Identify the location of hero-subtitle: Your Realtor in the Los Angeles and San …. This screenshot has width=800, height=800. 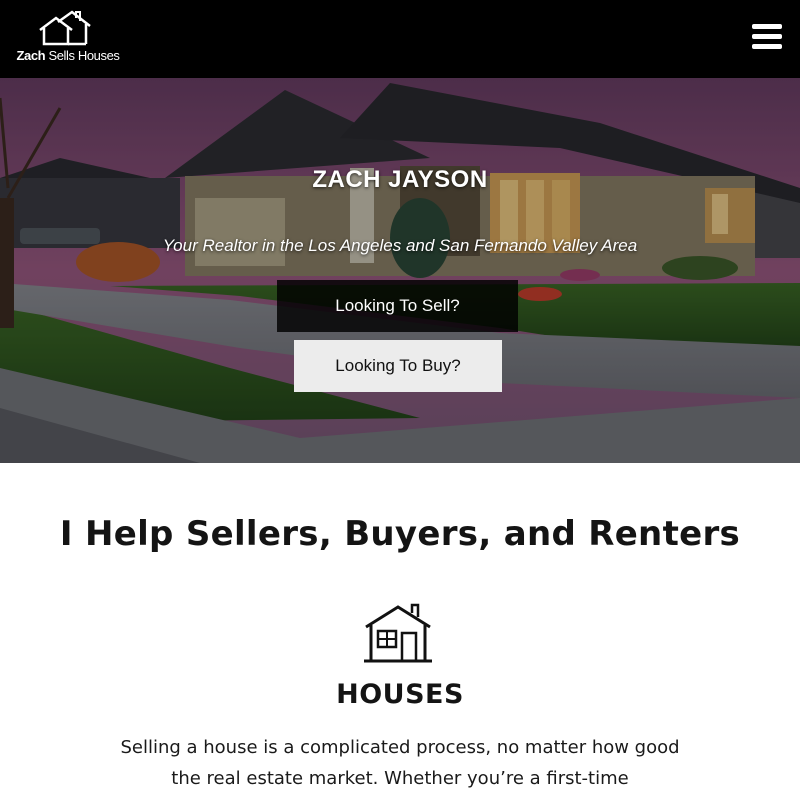
(400, 245).